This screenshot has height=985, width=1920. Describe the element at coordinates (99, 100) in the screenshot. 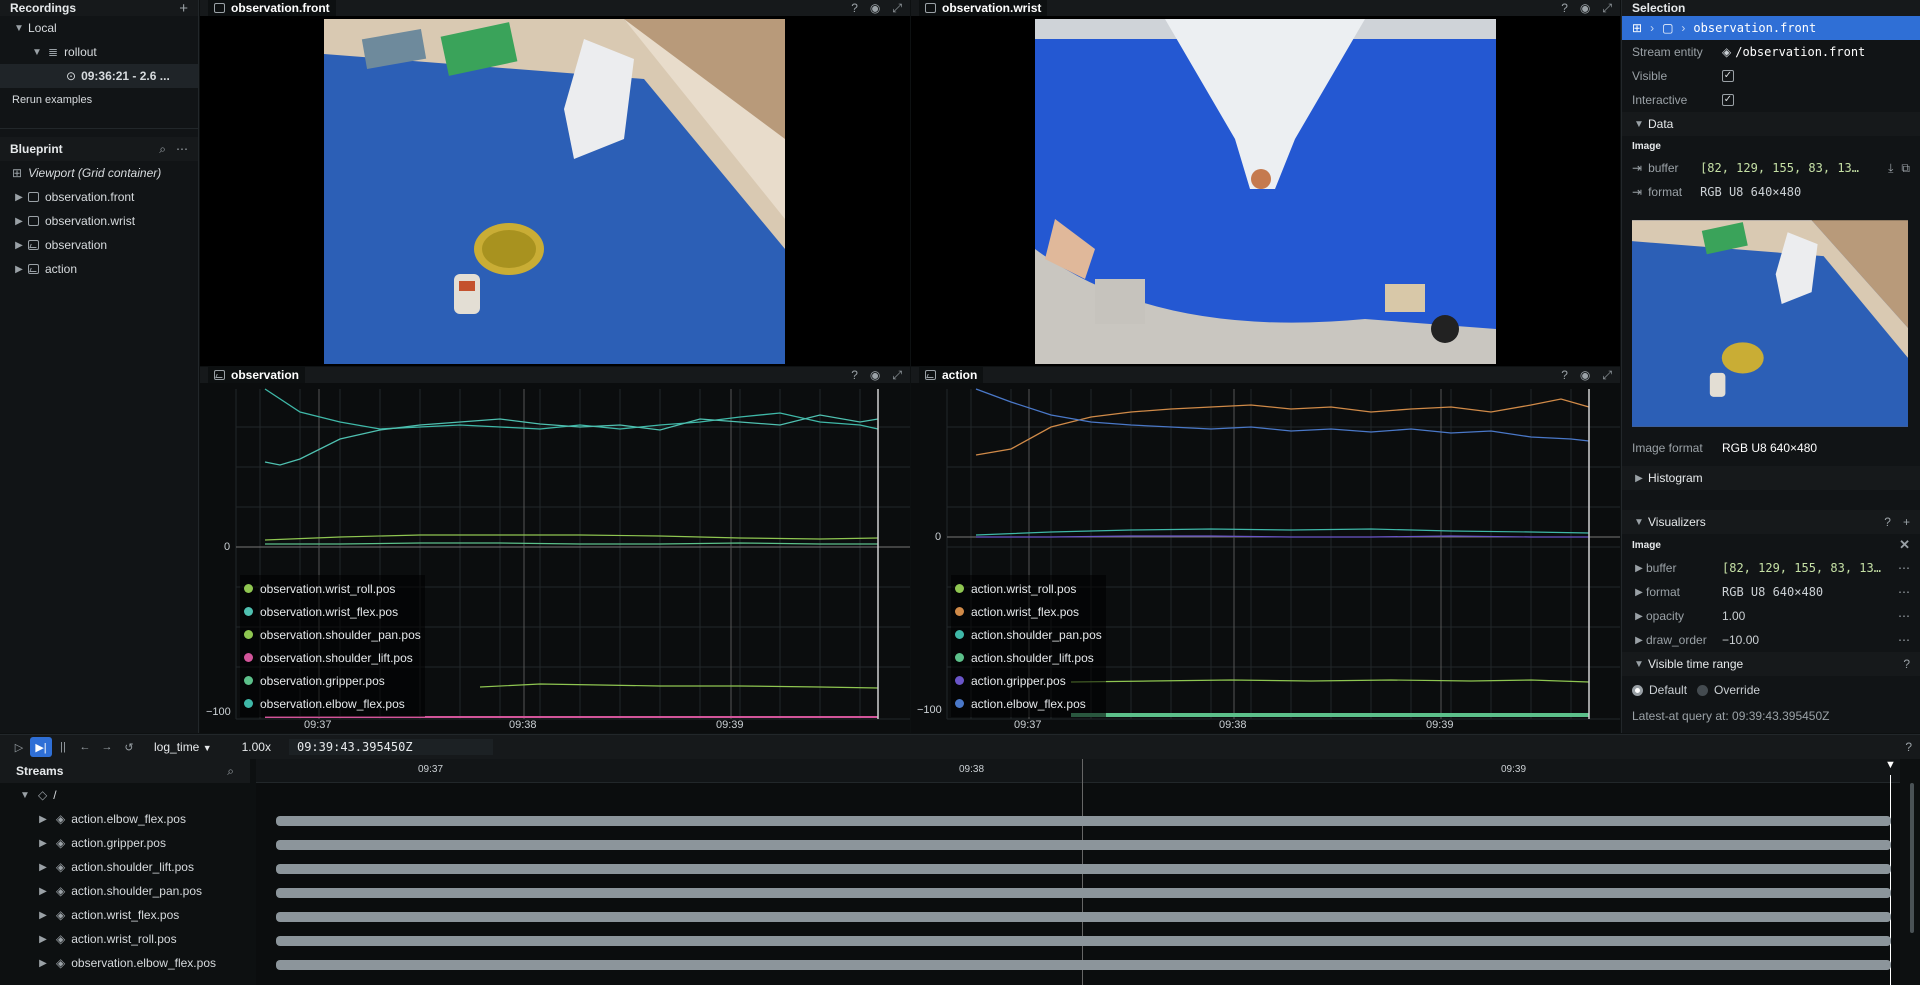

I see `rerun-examples: Rerun examples` at that location.